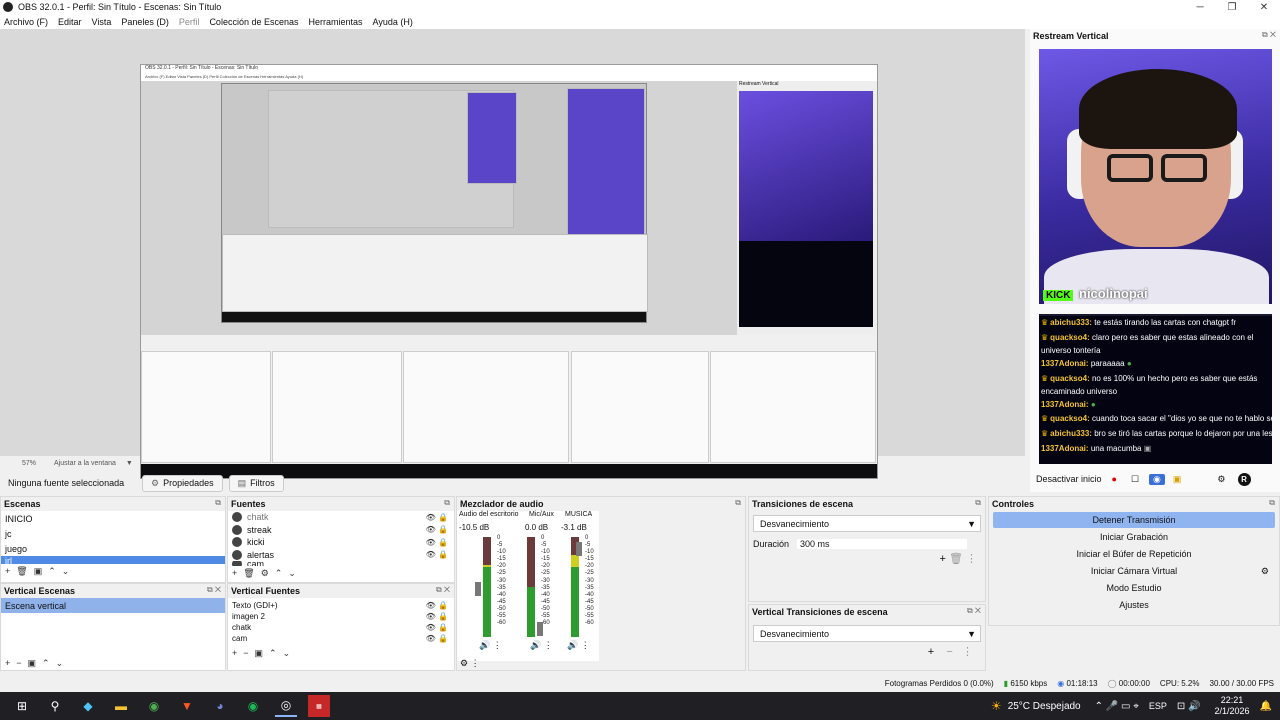  I want to click on source-item: cam, so click(341, 563).